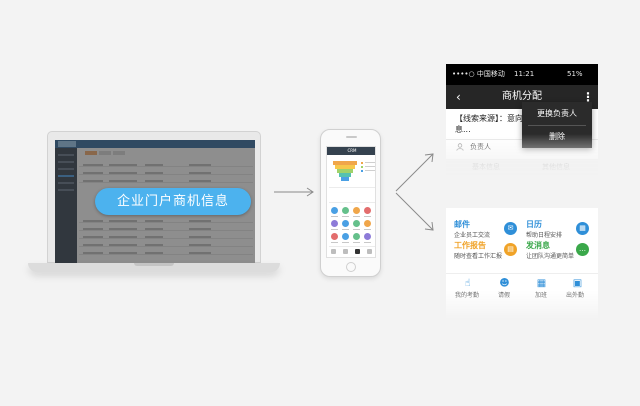  I want to click on mobile-status-bar: ••••○ 中国移动 11:21 51%, so click(522, 74).